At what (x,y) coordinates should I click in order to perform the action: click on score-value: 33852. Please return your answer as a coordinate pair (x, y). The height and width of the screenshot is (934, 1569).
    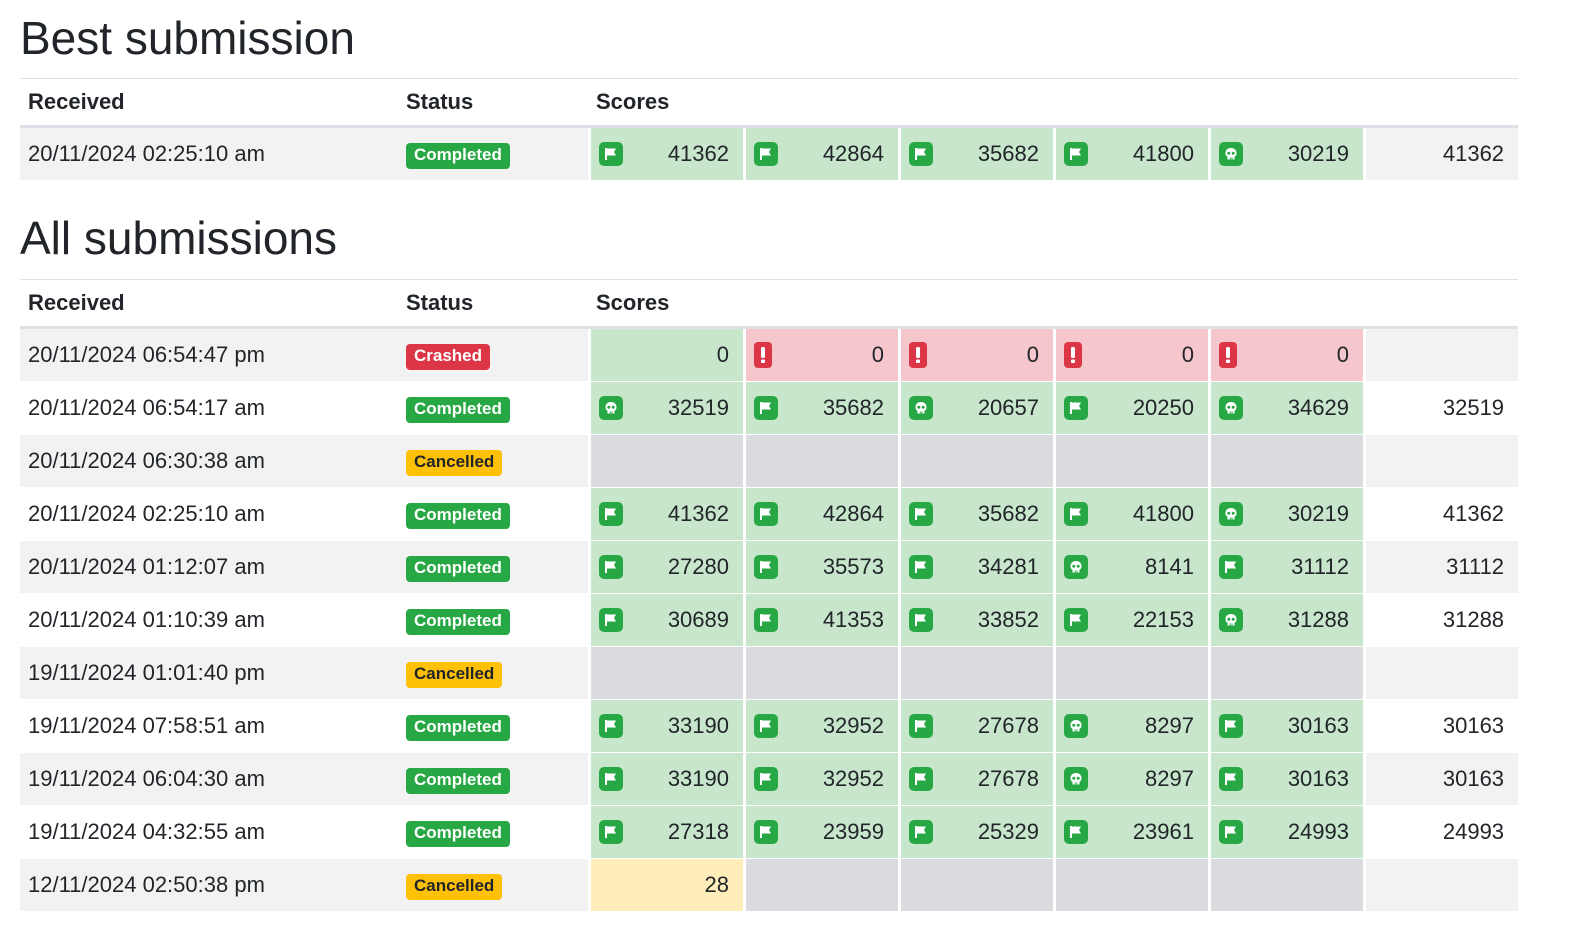
    Looking at the image, I should click on (1008, 619).